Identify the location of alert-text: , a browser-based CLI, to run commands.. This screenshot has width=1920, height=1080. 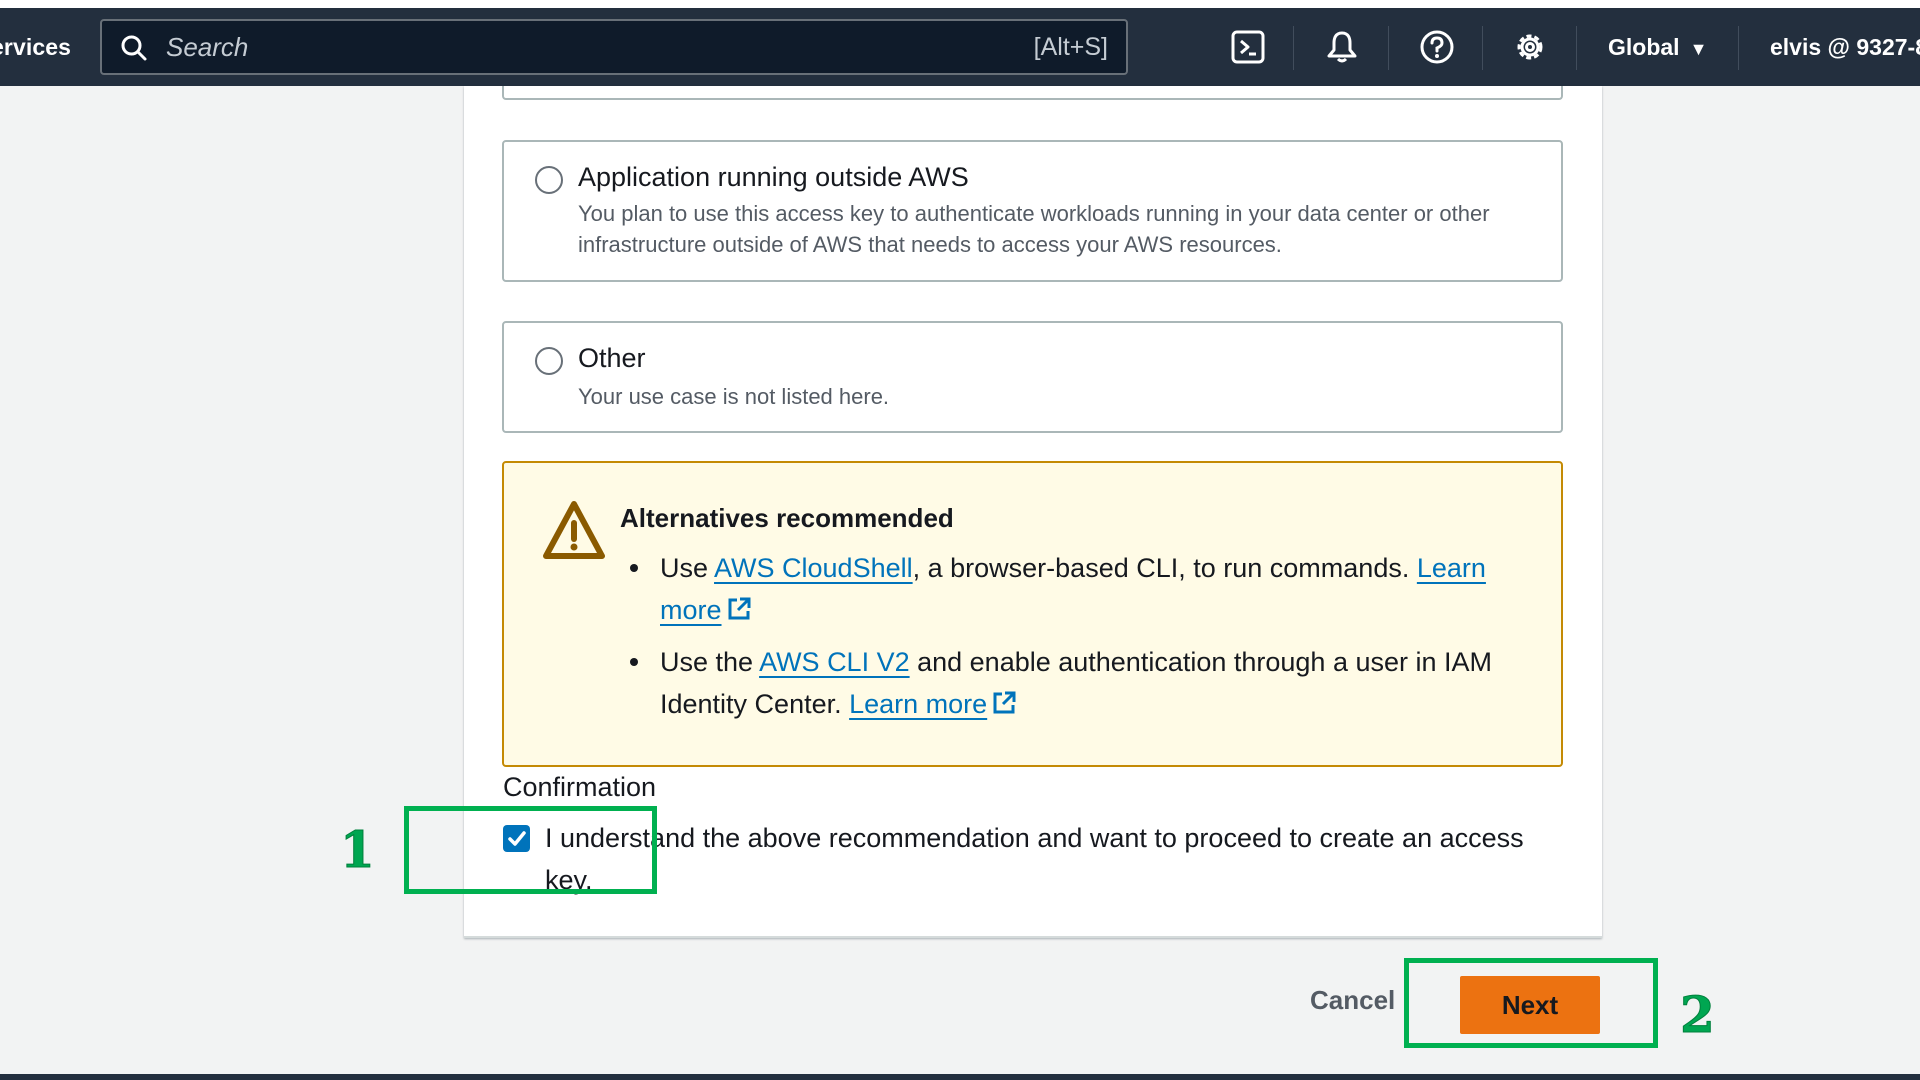
(1164, 568).